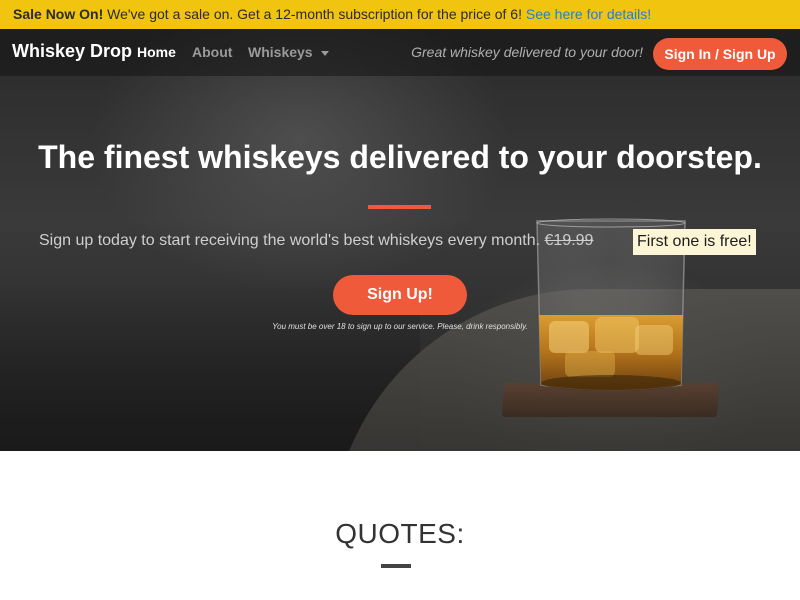  I want to click on sign-up-button: Sign Up!, so click(400, 295).